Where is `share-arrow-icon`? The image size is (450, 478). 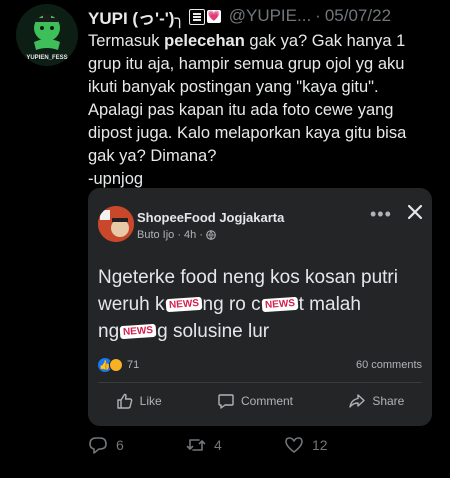
share-arrow-icon is located at coordinates (357, 401).